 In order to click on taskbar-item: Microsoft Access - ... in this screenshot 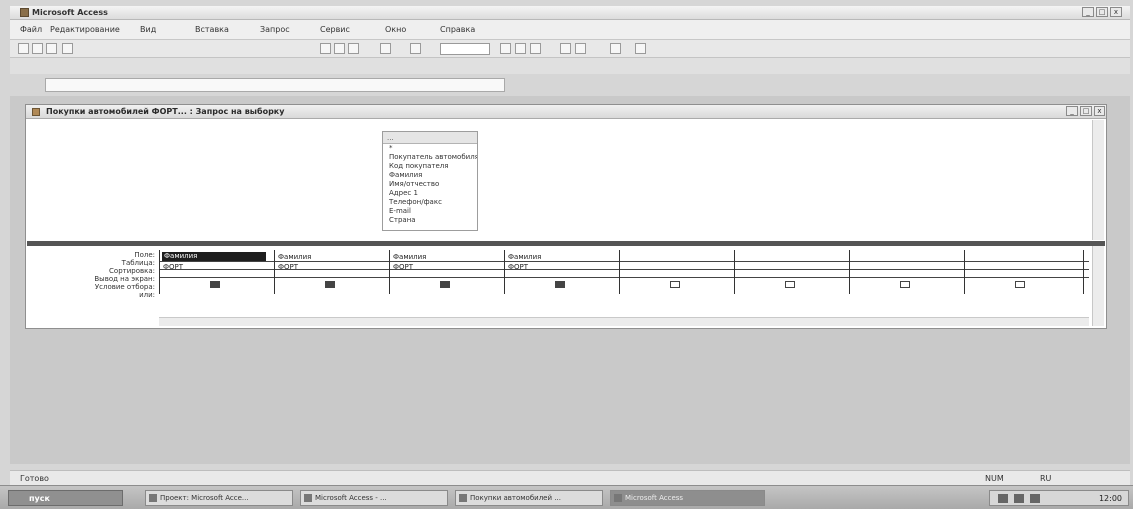, I will do `click(374, 498)`.